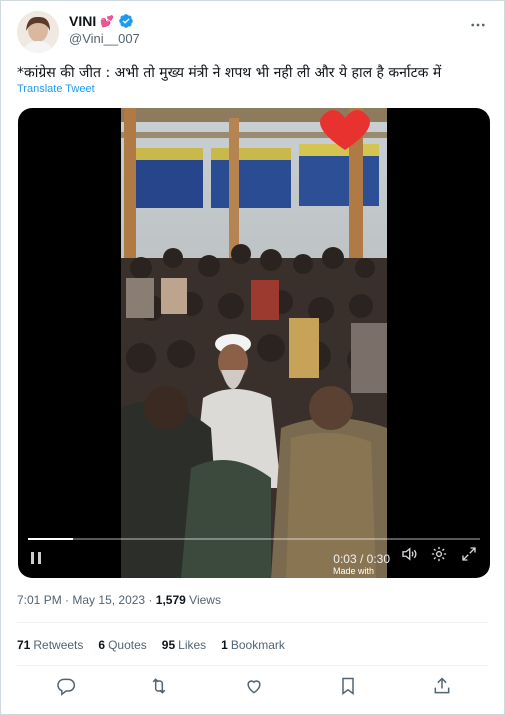 The width and height of the screenshot is (505, 715). Describe the element at coordinates (442, 686) in the screenshot. I see `share-icon` at that location.